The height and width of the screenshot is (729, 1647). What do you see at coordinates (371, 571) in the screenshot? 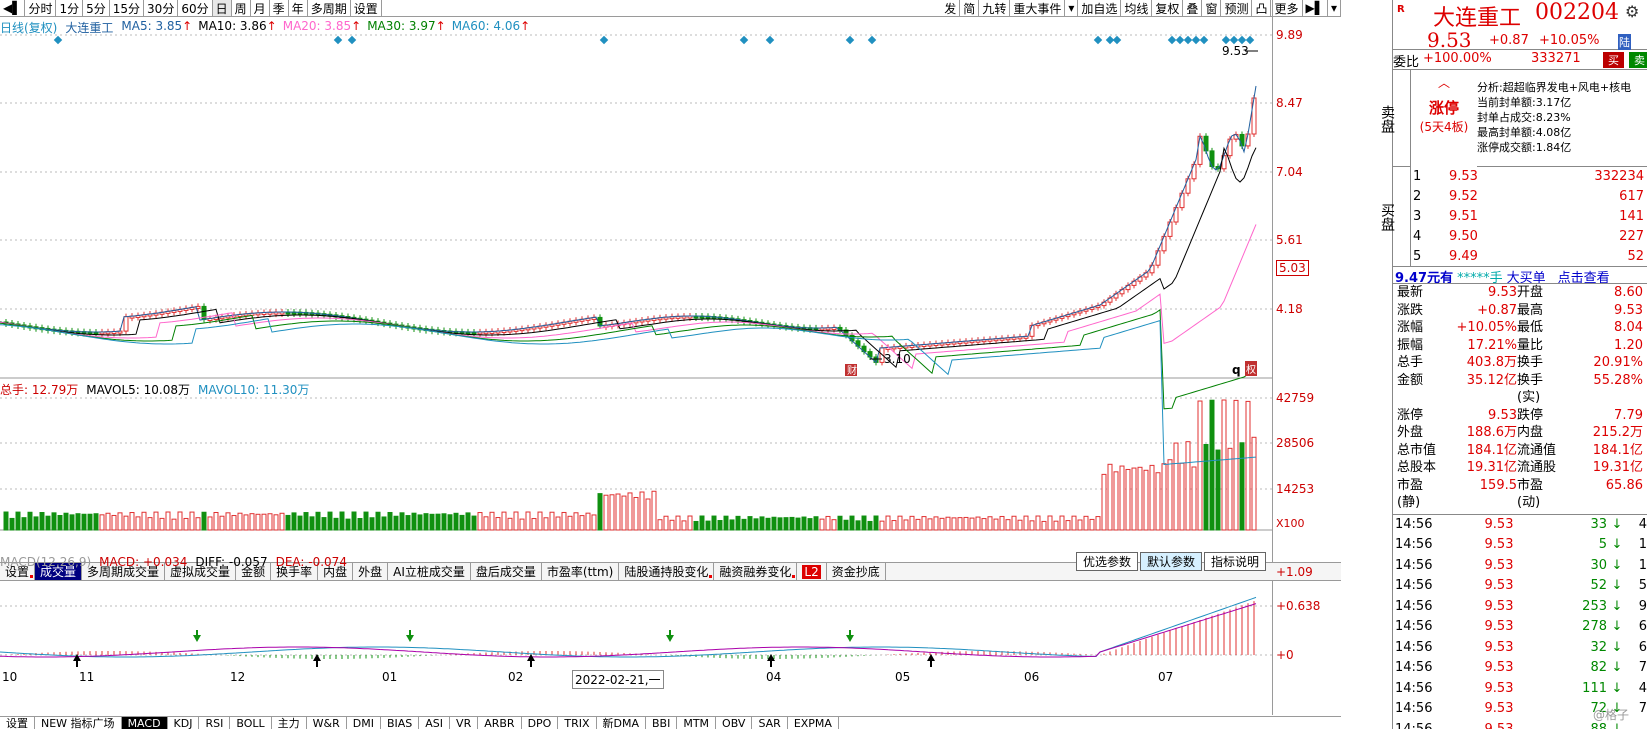
I see `indicator-tab-7: 外盘` at bounding box center [371, 571].